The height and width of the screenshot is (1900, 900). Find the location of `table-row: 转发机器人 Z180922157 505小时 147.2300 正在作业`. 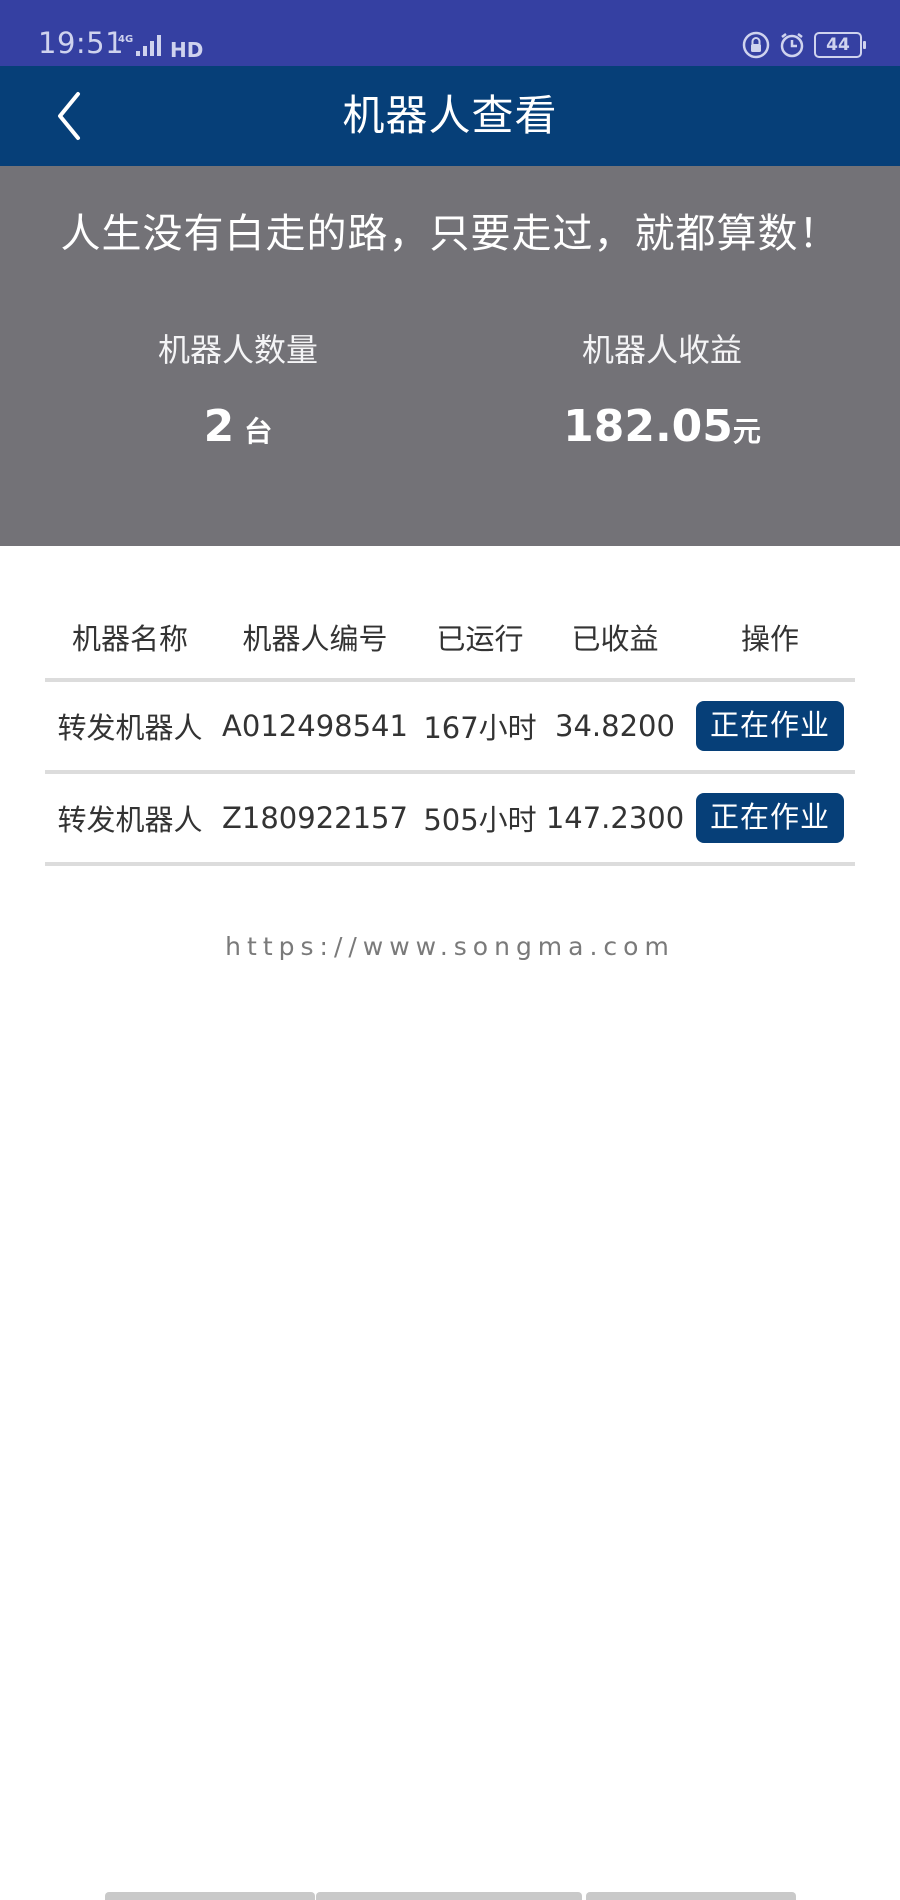

table-row: 转发机器人 Z180922157 505小时 147.2300 正在作业 is located at coordinates (450, 820).